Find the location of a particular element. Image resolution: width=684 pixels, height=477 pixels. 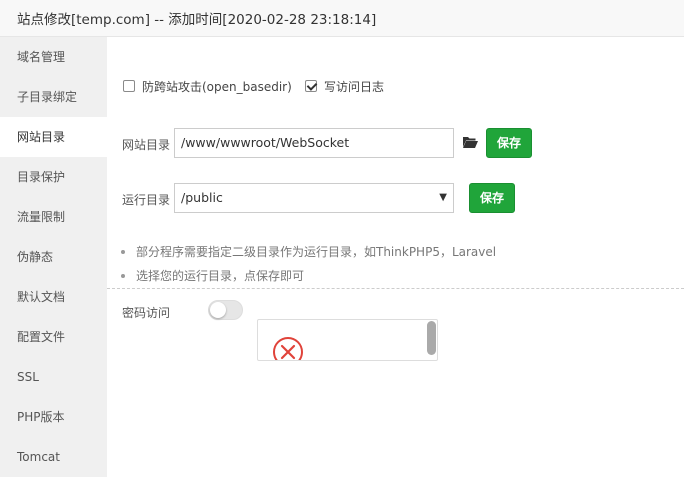

password-access-toggle is located at coordinates (225, 310).